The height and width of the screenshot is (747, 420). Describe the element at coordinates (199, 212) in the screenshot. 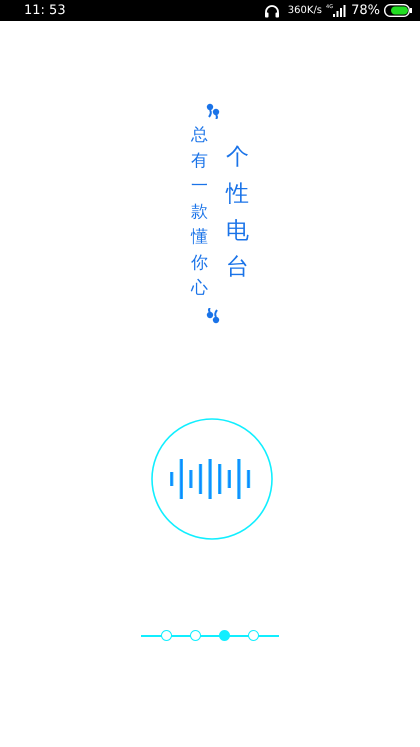

I see `slogan-text: 总有一款懂你心` at that location.